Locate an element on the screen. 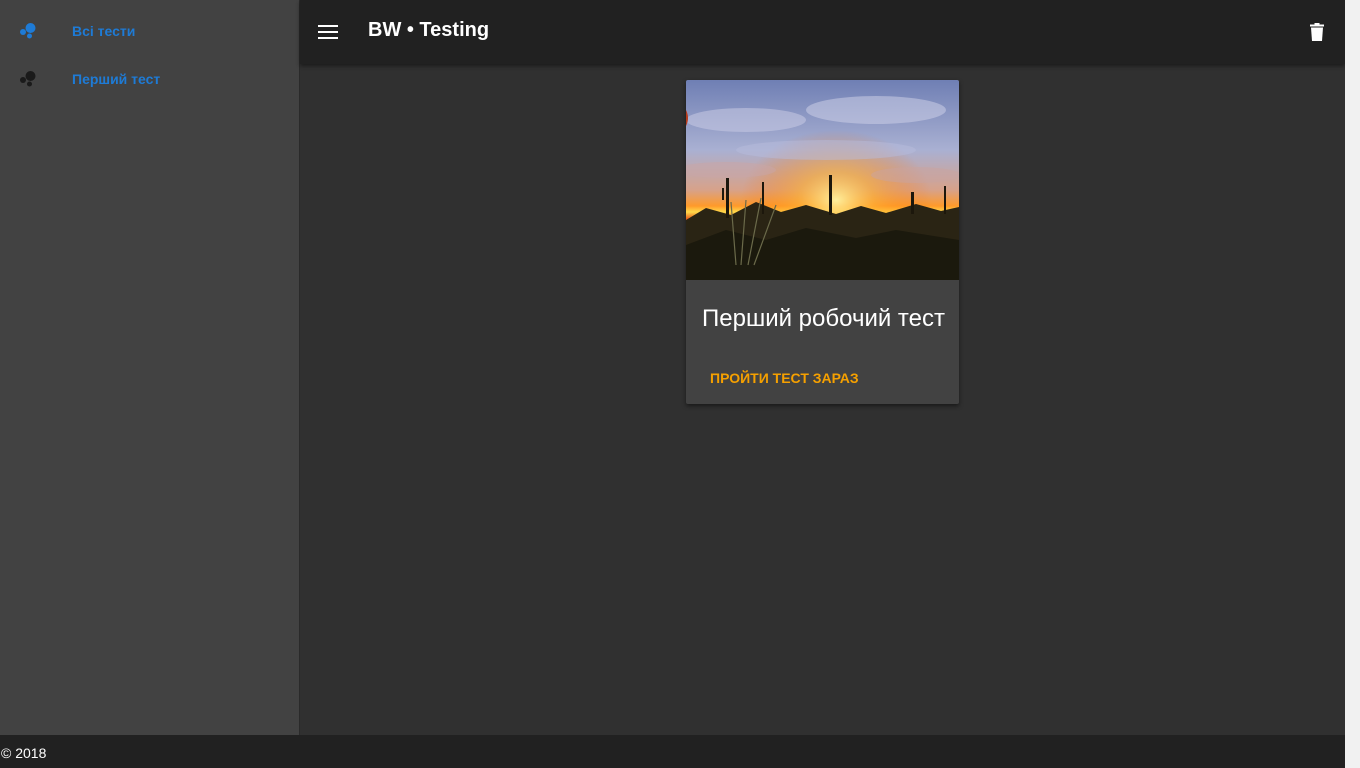 Image resolution: width=1360 pixels, height=768 pixels. page-title: BW • Testing is located at coordinates (429, 30).